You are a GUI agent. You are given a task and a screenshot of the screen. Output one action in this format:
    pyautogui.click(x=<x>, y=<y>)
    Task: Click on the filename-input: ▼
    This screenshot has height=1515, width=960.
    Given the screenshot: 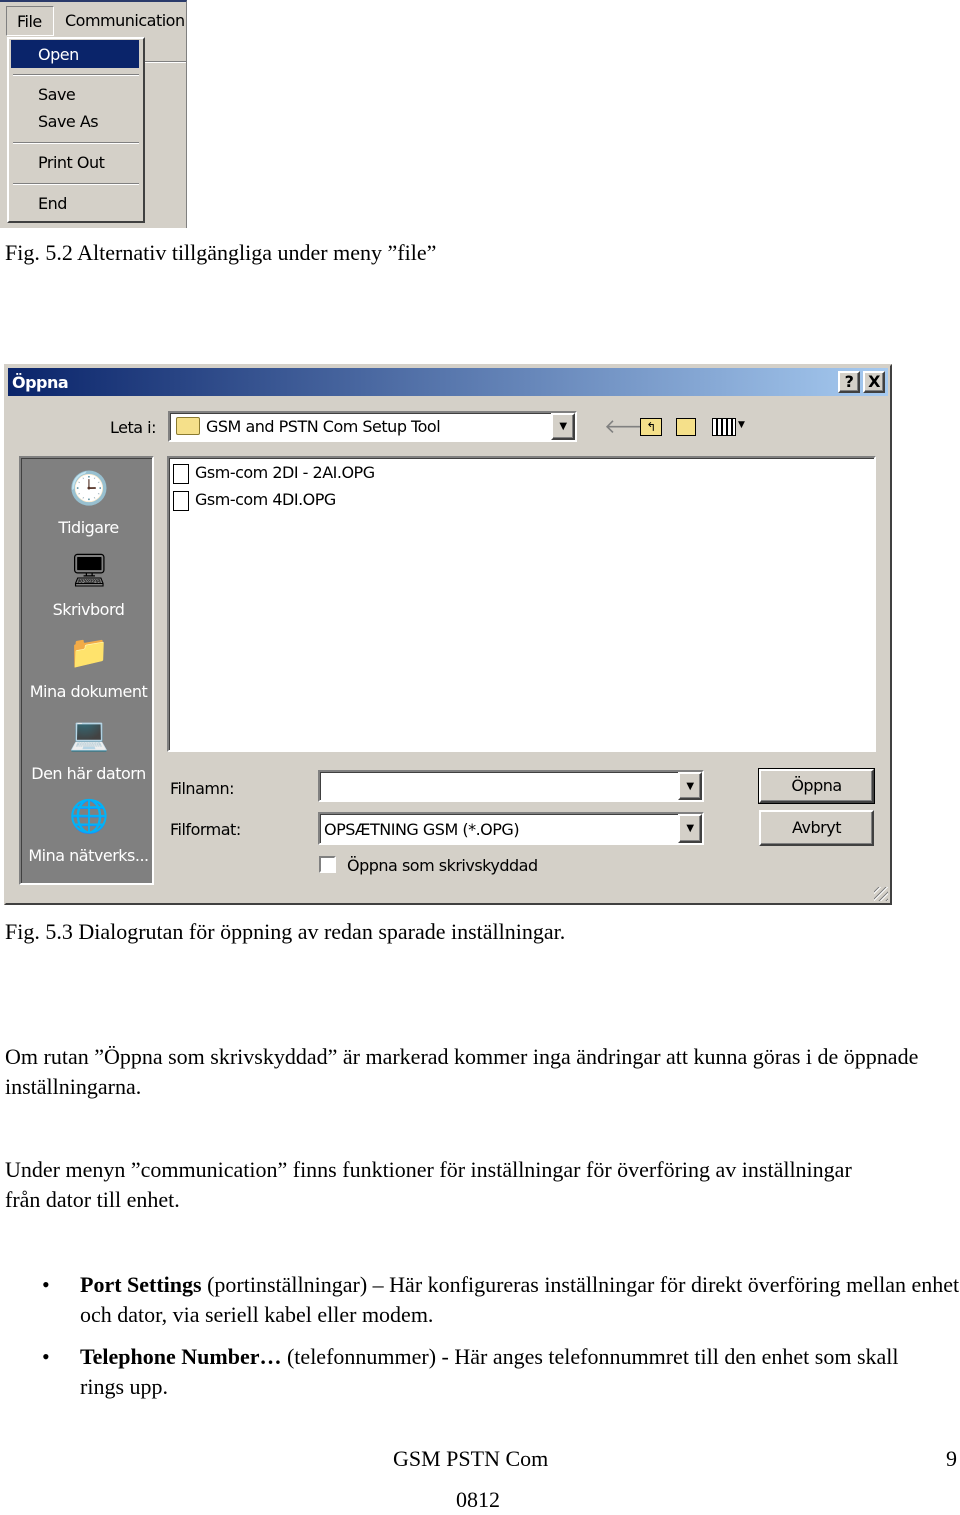 What is the action you would take?
    pyautogui.click(x=511, y=786)
    